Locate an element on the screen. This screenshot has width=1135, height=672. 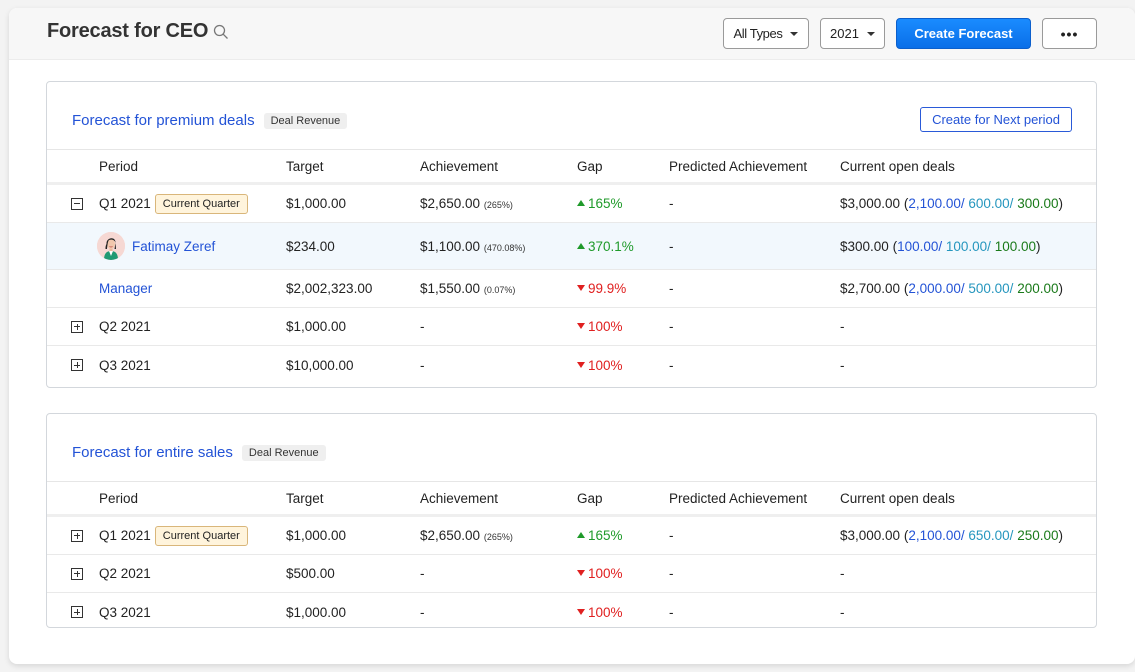
achievement-value: $1,550.00 is located at coordinates (450, 288).